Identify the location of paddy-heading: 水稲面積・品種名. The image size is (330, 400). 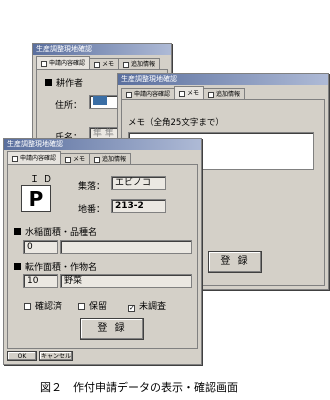
(55, 231).